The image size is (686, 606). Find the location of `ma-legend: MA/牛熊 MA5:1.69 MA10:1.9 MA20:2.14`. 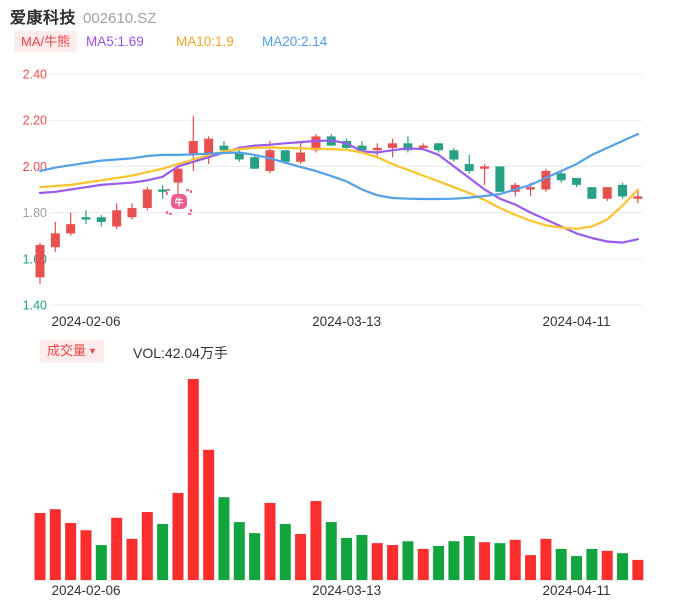

ma-legend: MA/牛熊 MA5:1.69 MA10:1.9 MA20:2.14 is located at coordinates (343, 43).